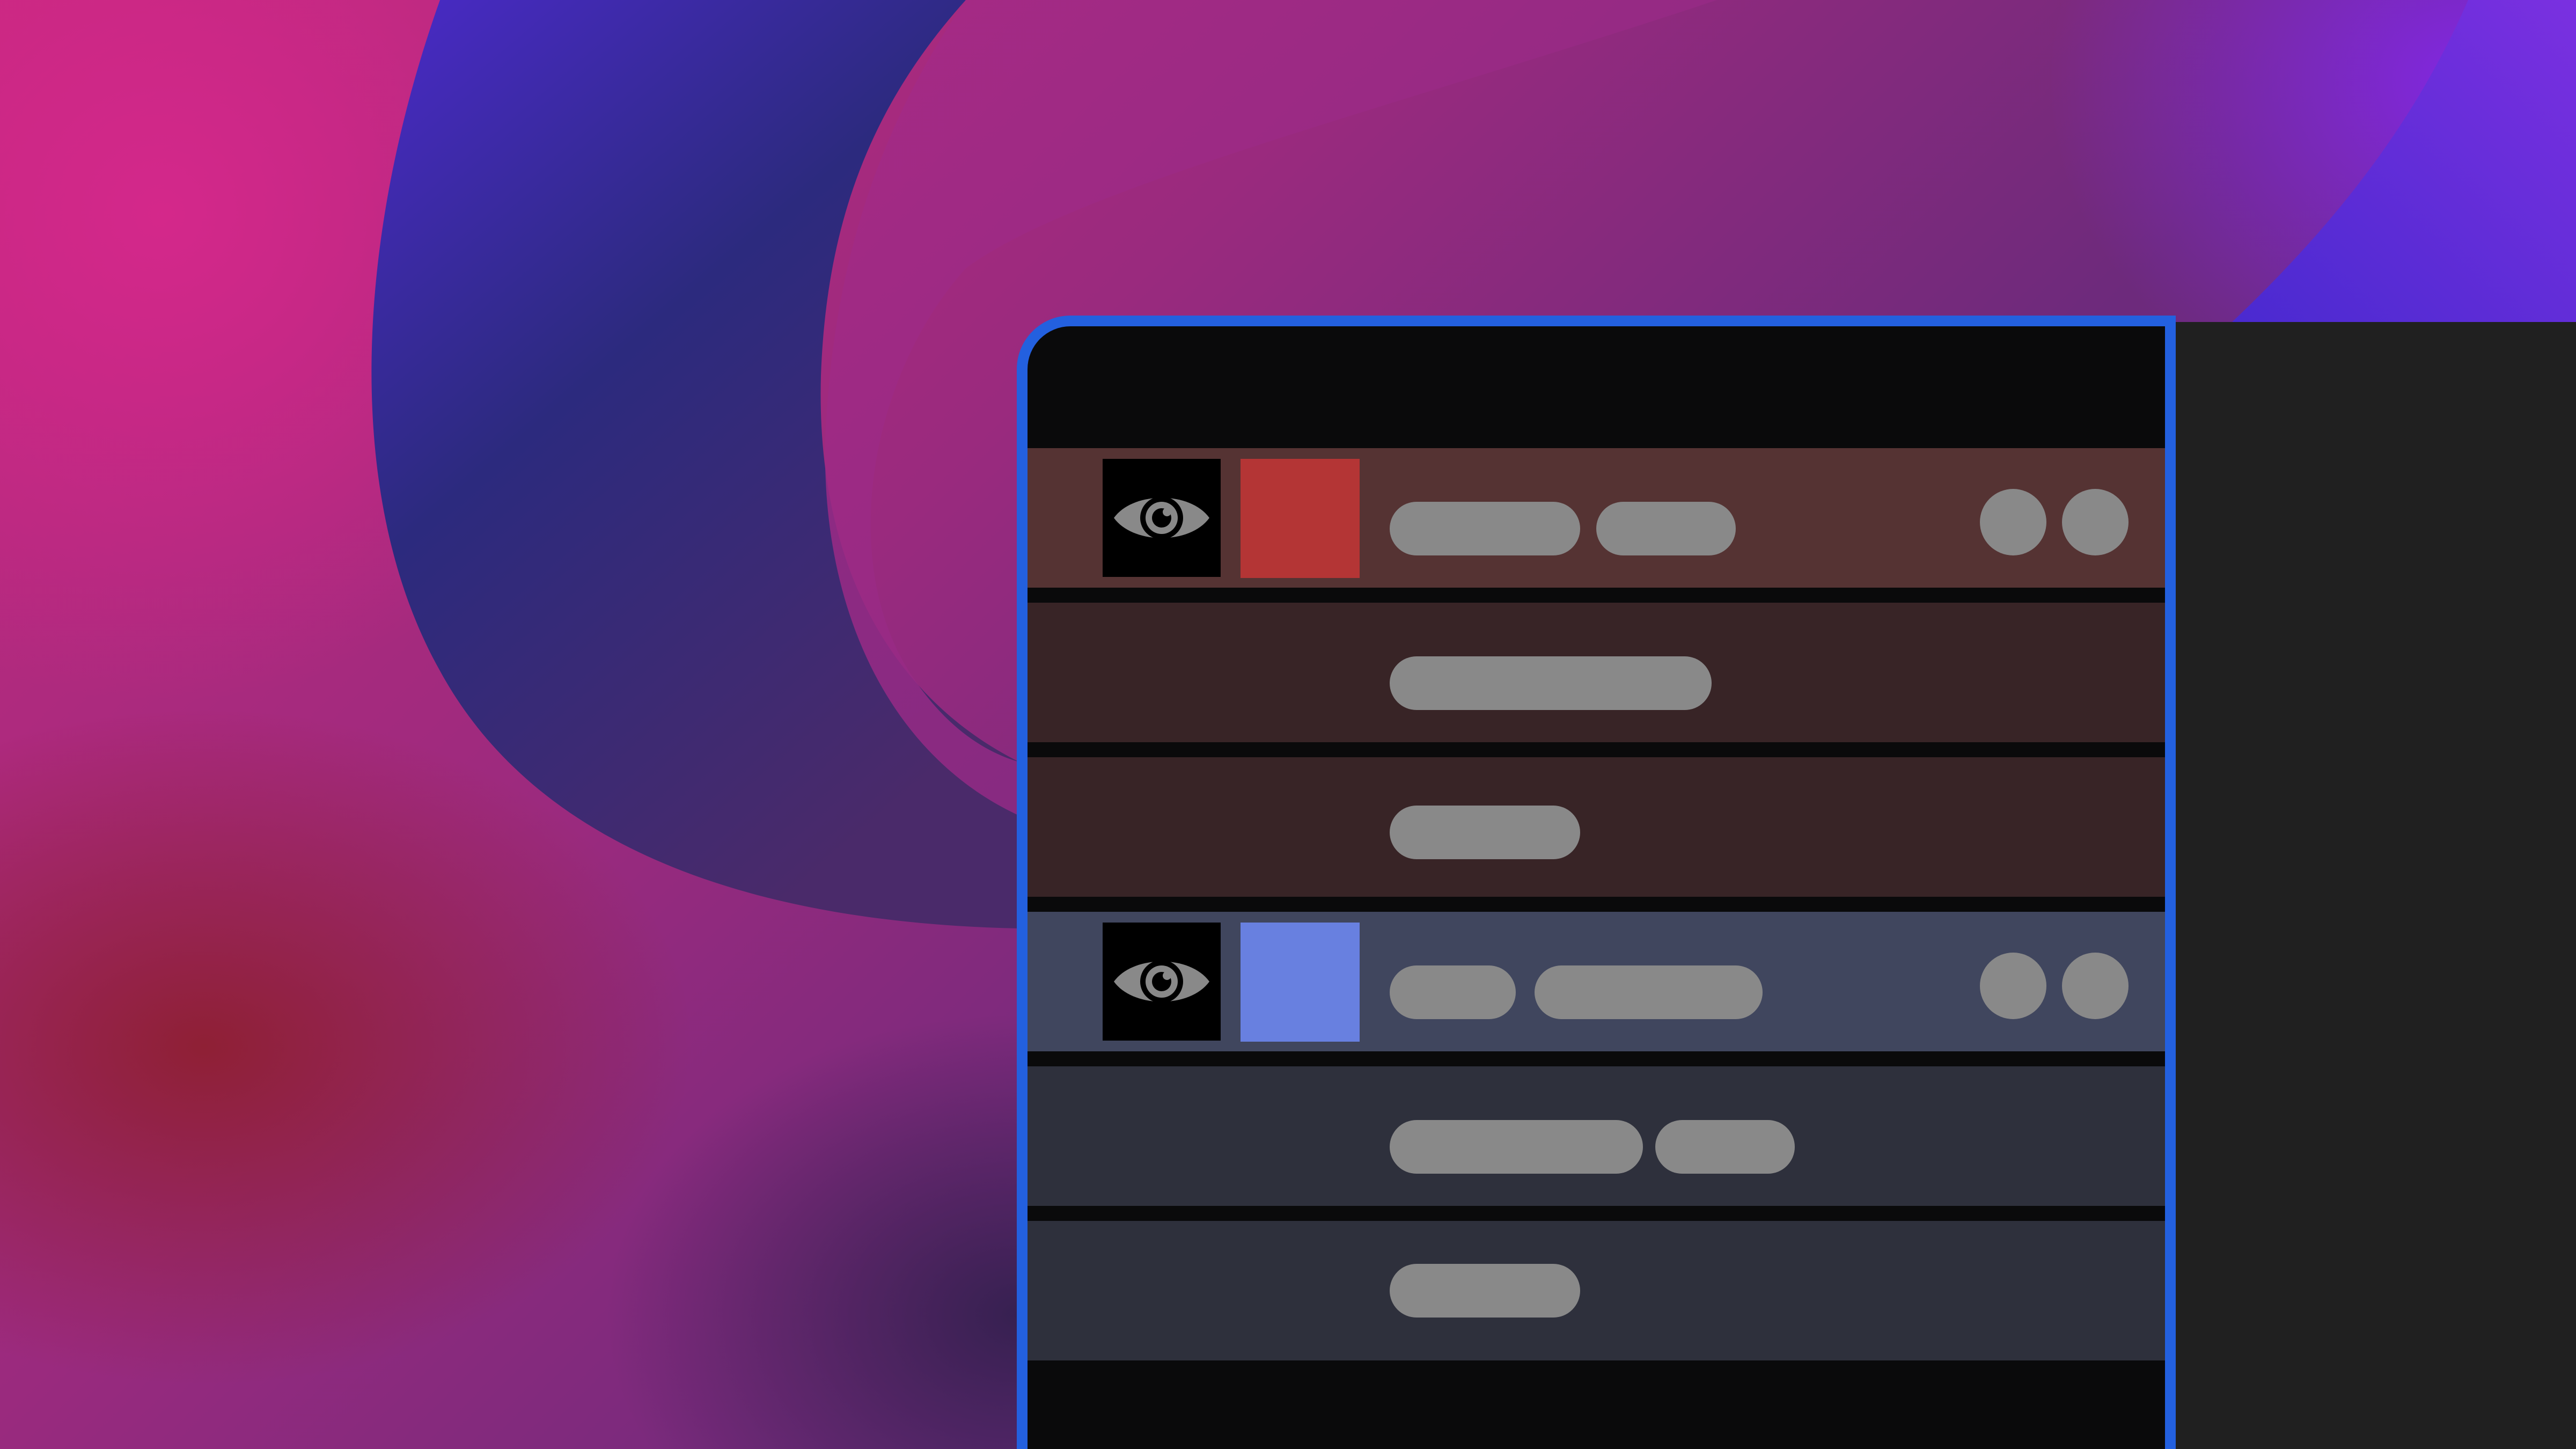  What do you see at coordinates (2372, 885) in the screenshot?
I see `right-side-panel` at bounding box center [2372, 885].